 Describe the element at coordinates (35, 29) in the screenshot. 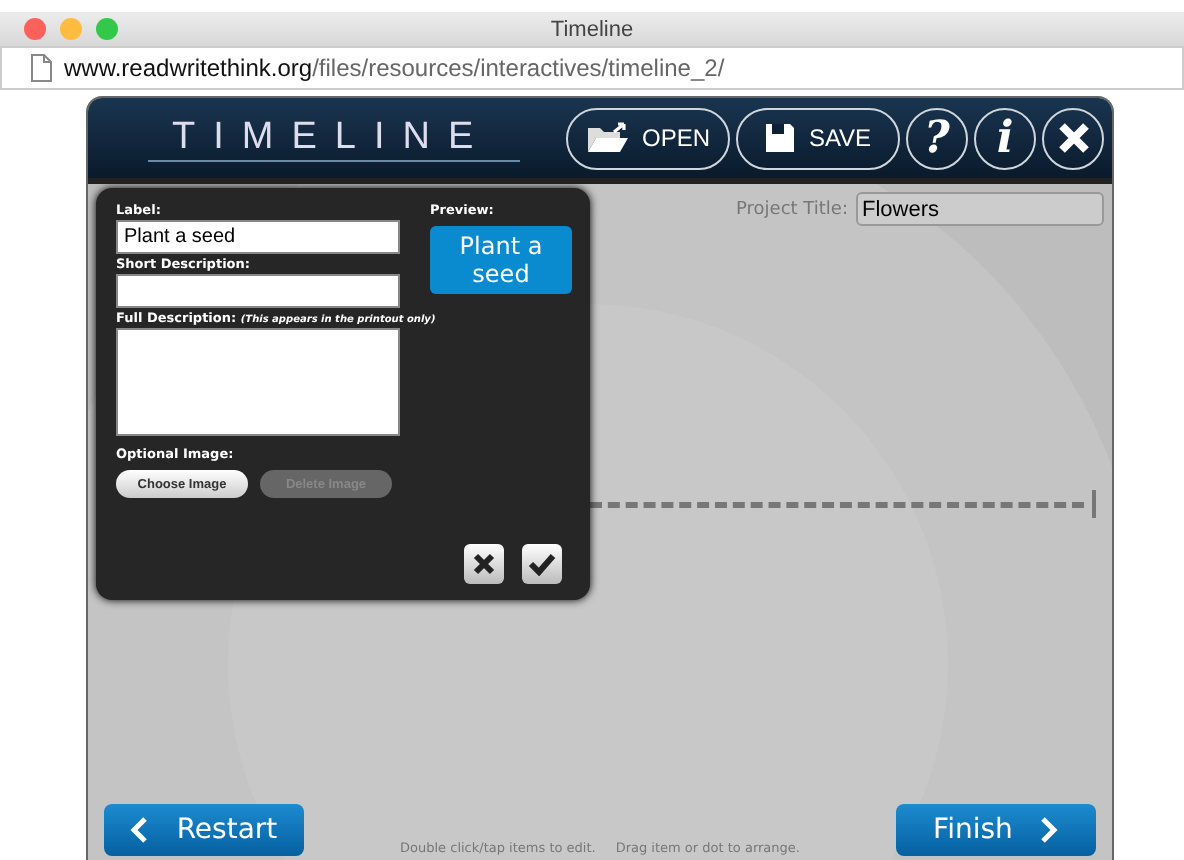

I see `close-window-button` at that location.